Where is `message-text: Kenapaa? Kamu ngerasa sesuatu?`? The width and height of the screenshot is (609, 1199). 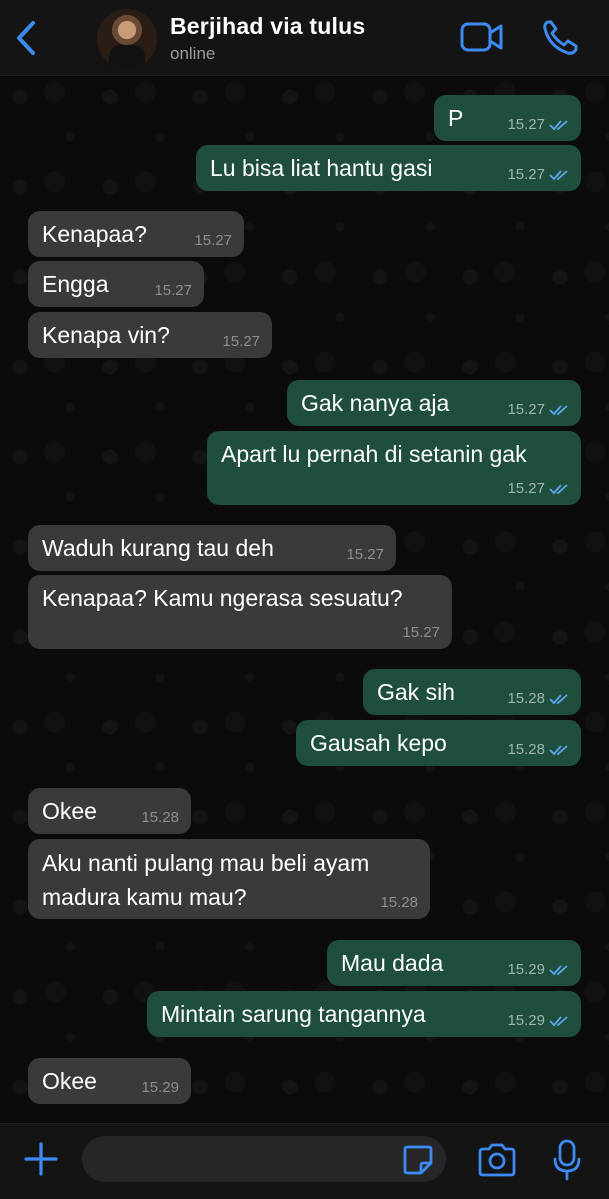 message-text: Kenapaa? Kamu ngerasa sesuatu? is located at coordinates (222, 598).